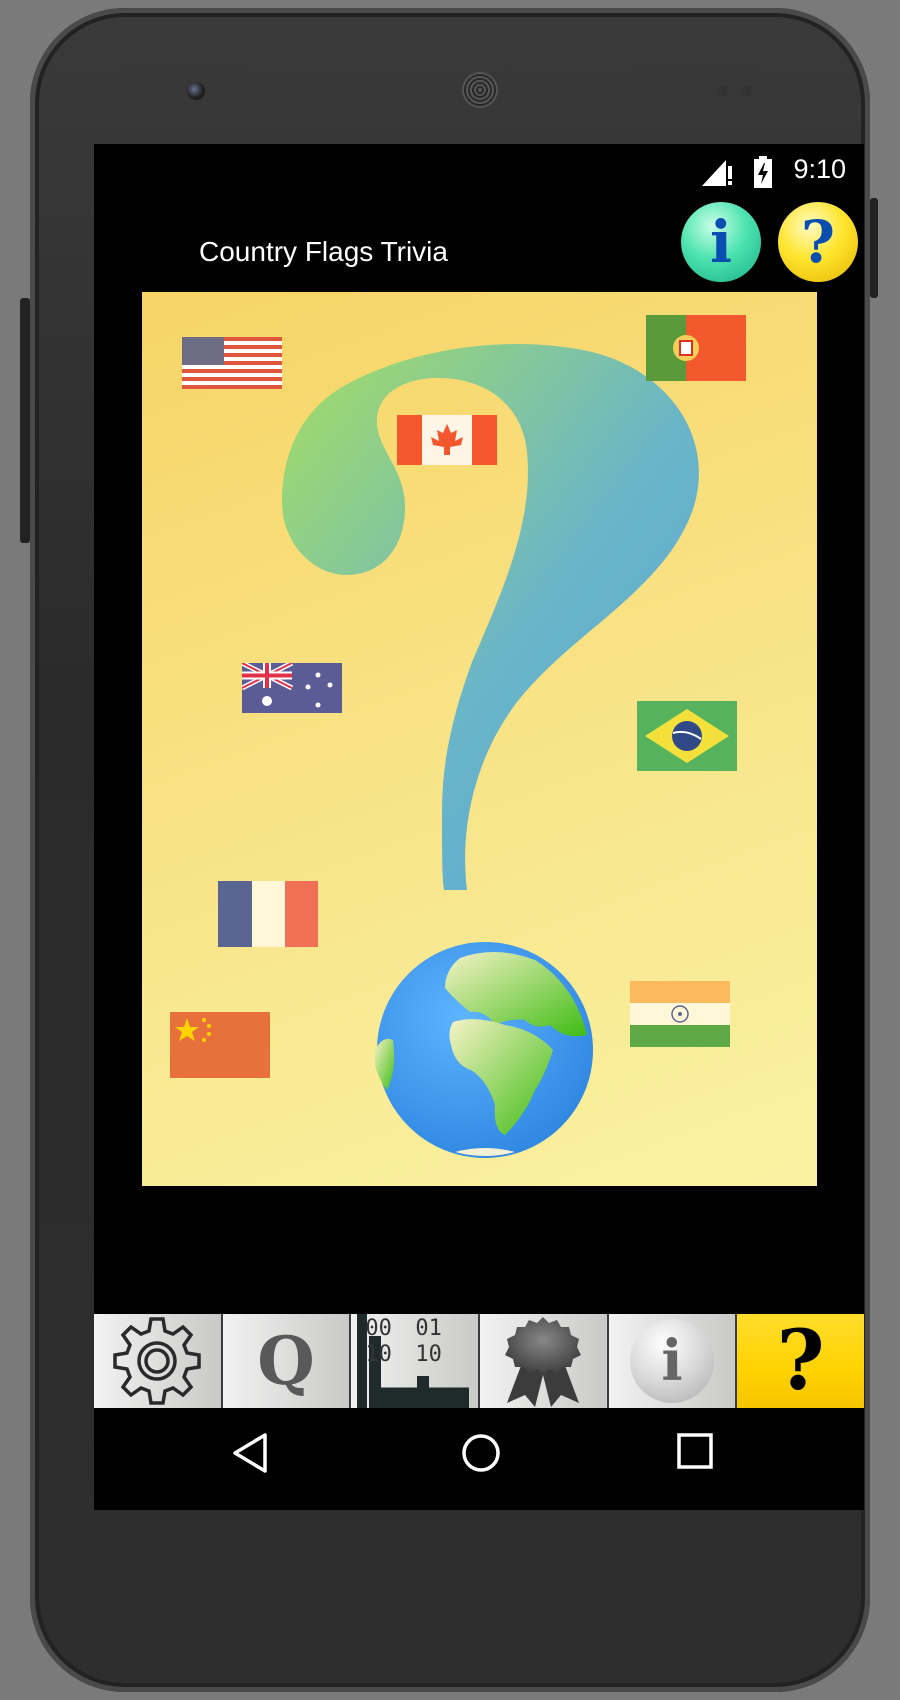  I want to click on usa-flag-icon, so click(232, 363).